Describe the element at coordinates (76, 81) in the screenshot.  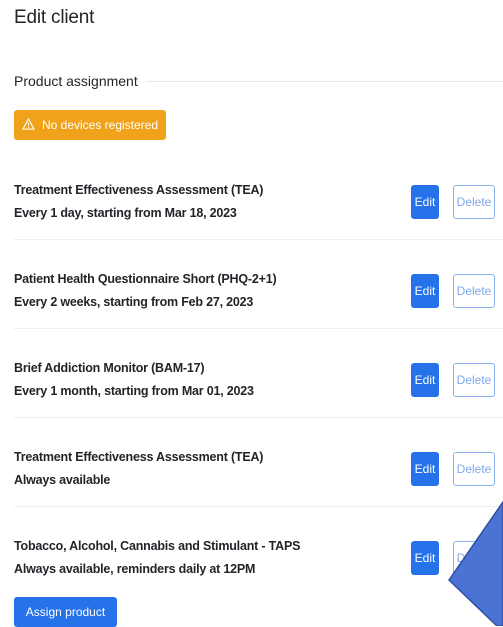
I see `section-title: Product assignment` at that location.